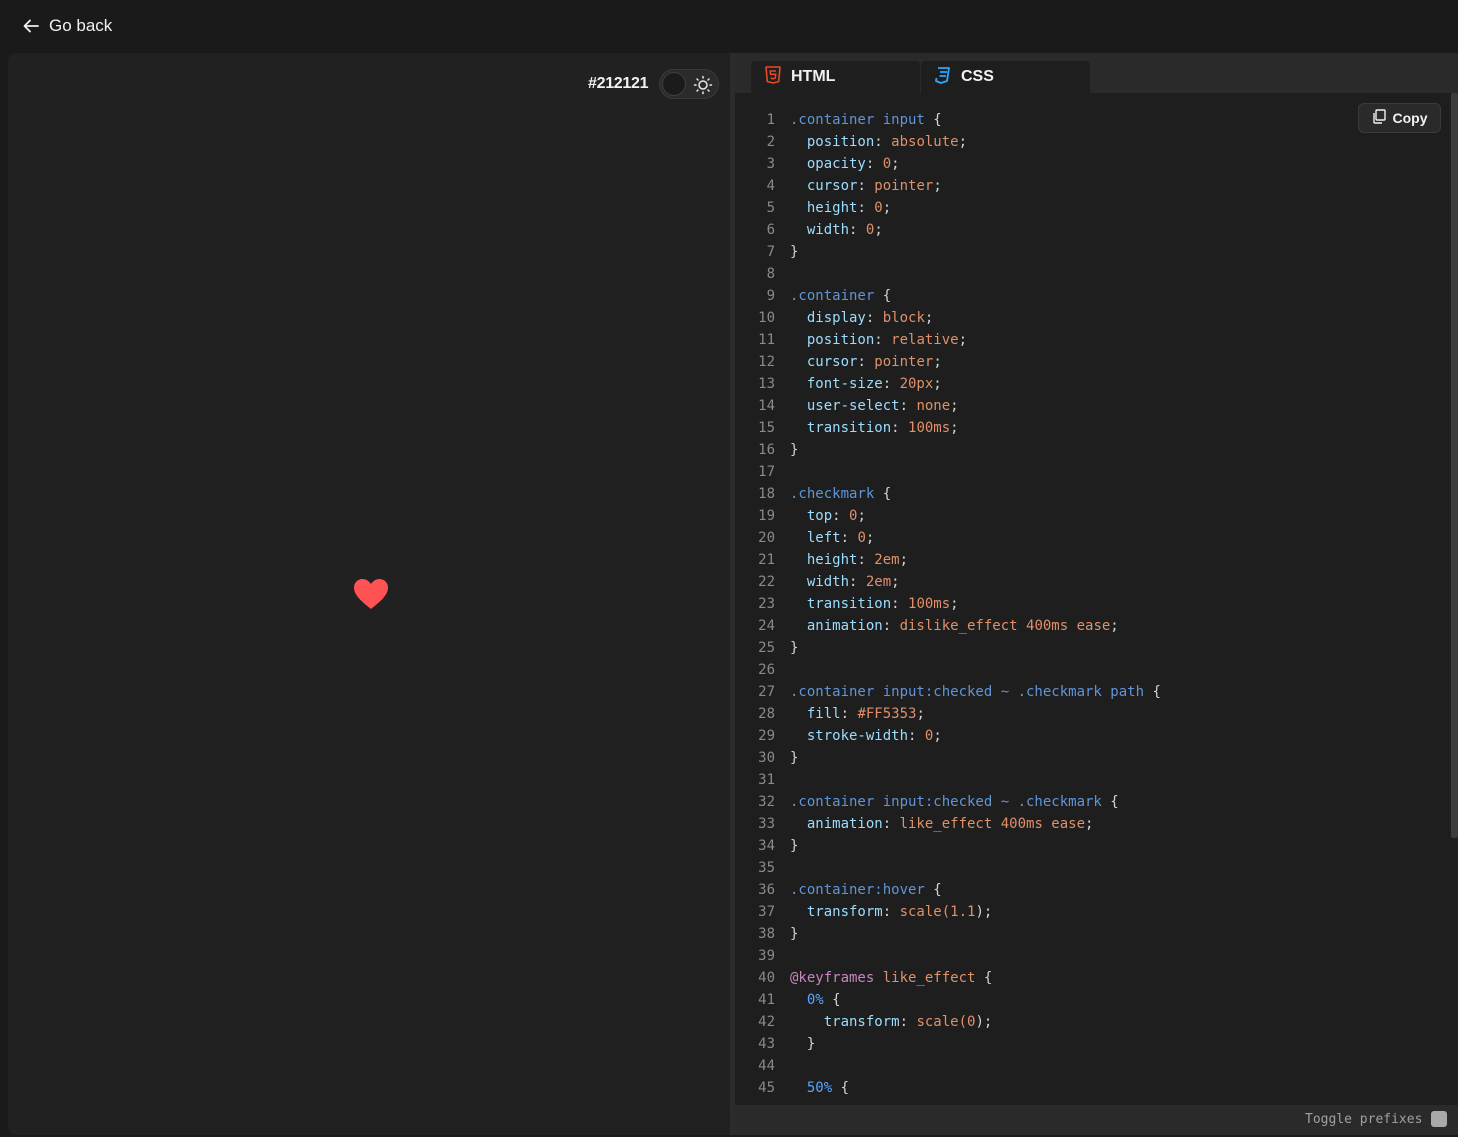 This screenshot has height=1137, width=1458. What do you see at coordinates (929, 428) in the screenshot?
I see `code-token: 100ms` at bounding box center [929, 428].